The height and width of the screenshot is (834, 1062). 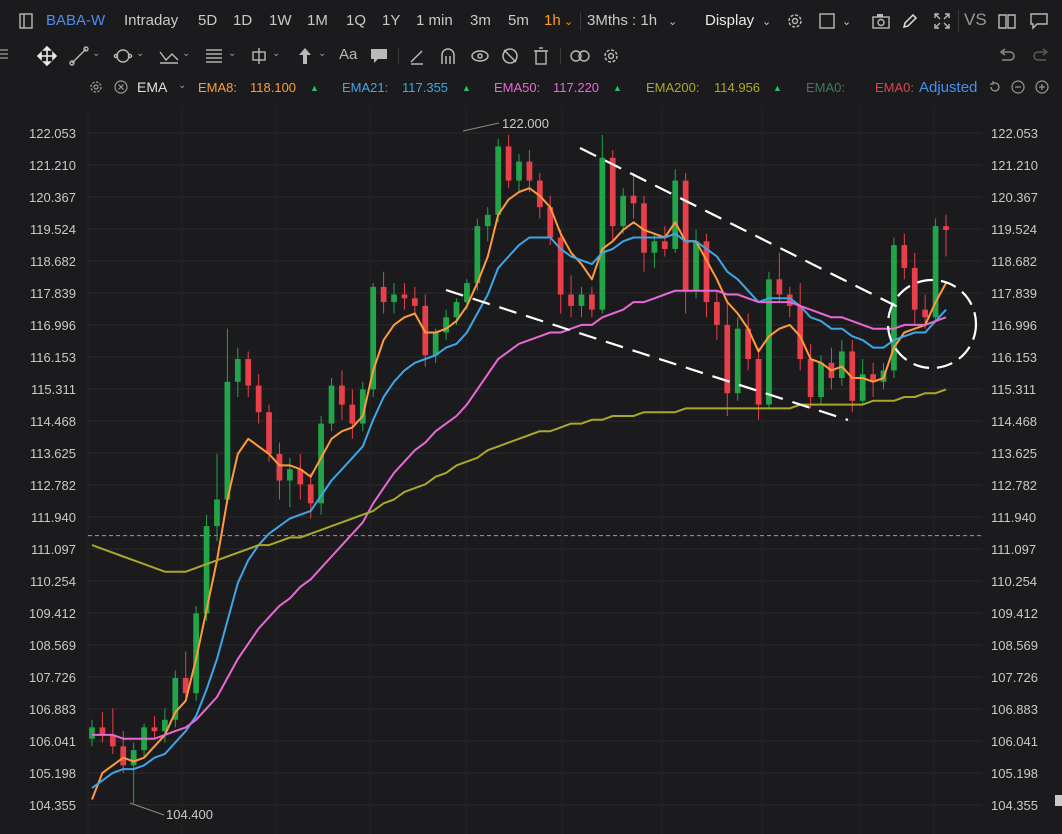 What do you see at coordinates (942, 21) in the screenshot?
I see `fullscreen-icon` at bounding box center [942, 21].